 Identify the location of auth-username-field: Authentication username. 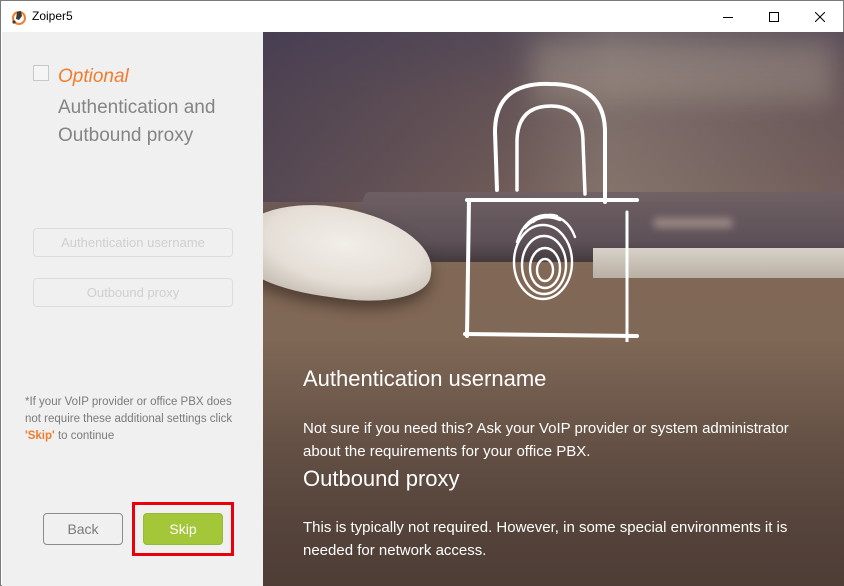
(133, 242).